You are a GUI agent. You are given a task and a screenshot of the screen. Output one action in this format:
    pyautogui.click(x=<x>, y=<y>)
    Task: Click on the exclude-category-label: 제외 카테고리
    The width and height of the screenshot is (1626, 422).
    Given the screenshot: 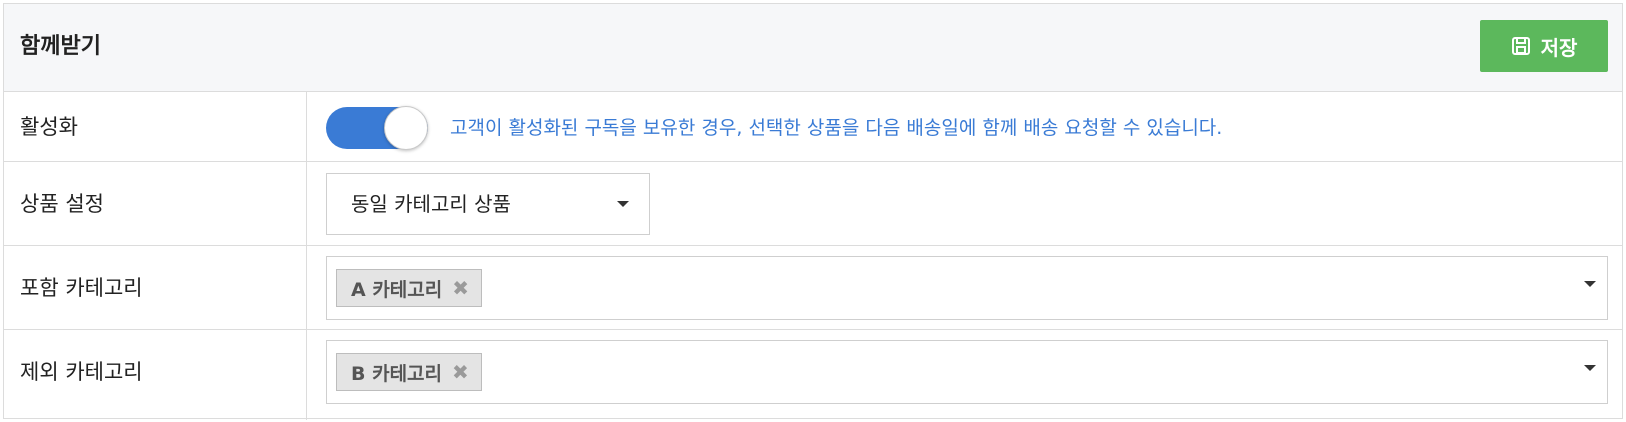 What is the action you would take?
    pyautogui.click(x=81, y=372)
    